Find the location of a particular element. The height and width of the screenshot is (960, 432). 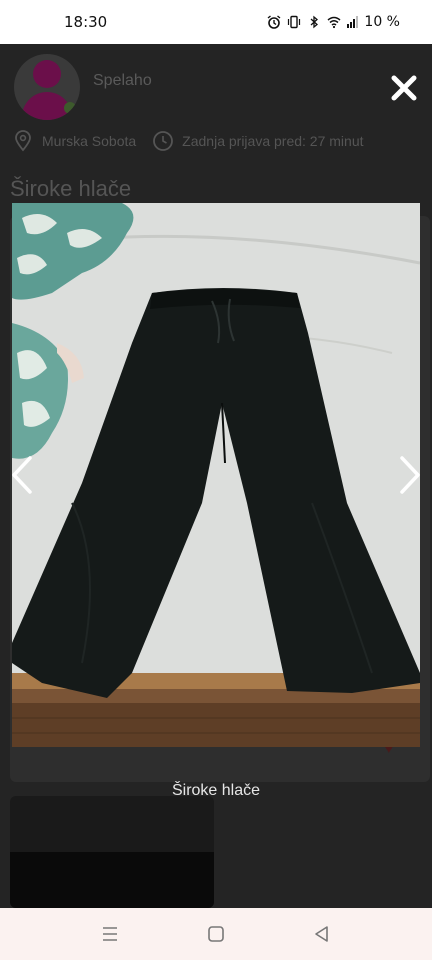

vibrate-icon is located at coordinates (294, 22).